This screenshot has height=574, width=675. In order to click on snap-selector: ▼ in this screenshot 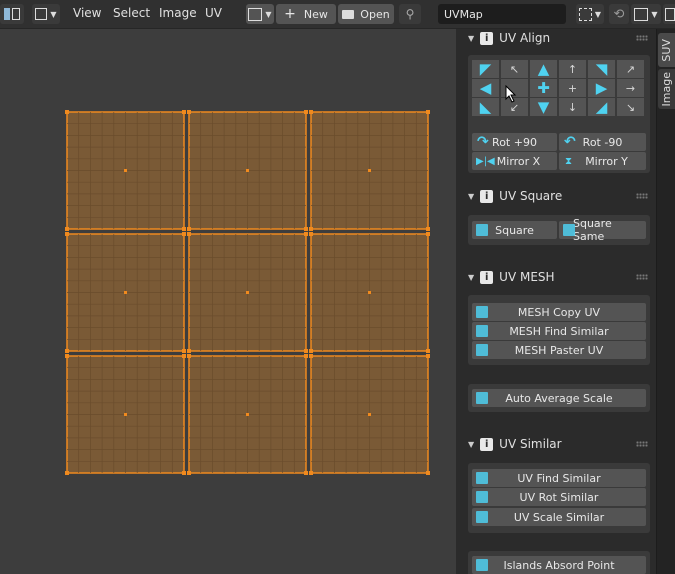, I will do `click(646, 14)`.